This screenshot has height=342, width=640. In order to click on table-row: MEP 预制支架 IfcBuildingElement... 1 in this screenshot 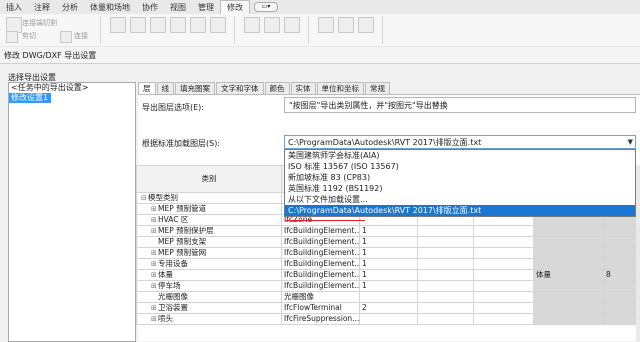, I will do `click(386, 242)`.